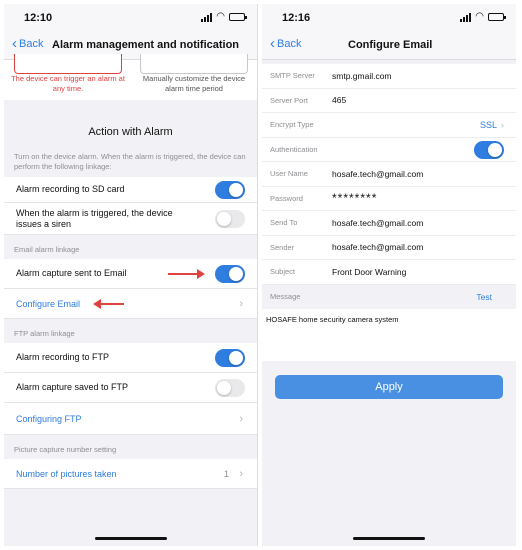  I want to click on server-port-field: 465, so click(339, 100).